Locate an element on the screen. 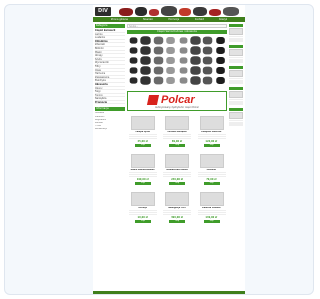 This screenshot has width=320, height=299. product-card: Wzmacniacz audio 249,00 zł Kup is located at coordinates (176, 170).